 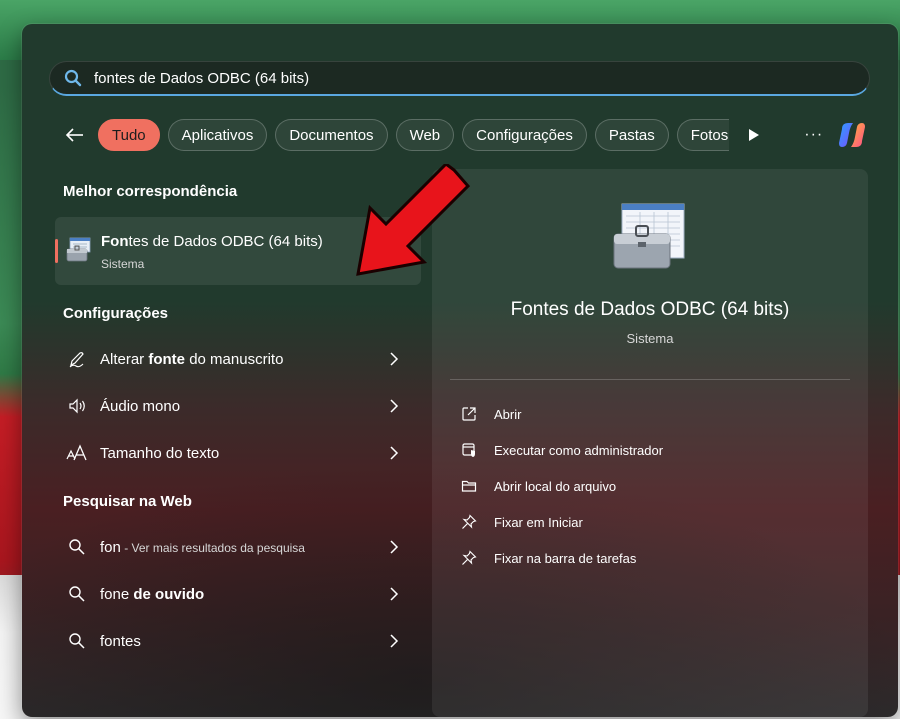 What do you see at coordinates (116, 313) in the screenshot?
I see `settings-heading: Configurações` at bounding box center [116, 313].